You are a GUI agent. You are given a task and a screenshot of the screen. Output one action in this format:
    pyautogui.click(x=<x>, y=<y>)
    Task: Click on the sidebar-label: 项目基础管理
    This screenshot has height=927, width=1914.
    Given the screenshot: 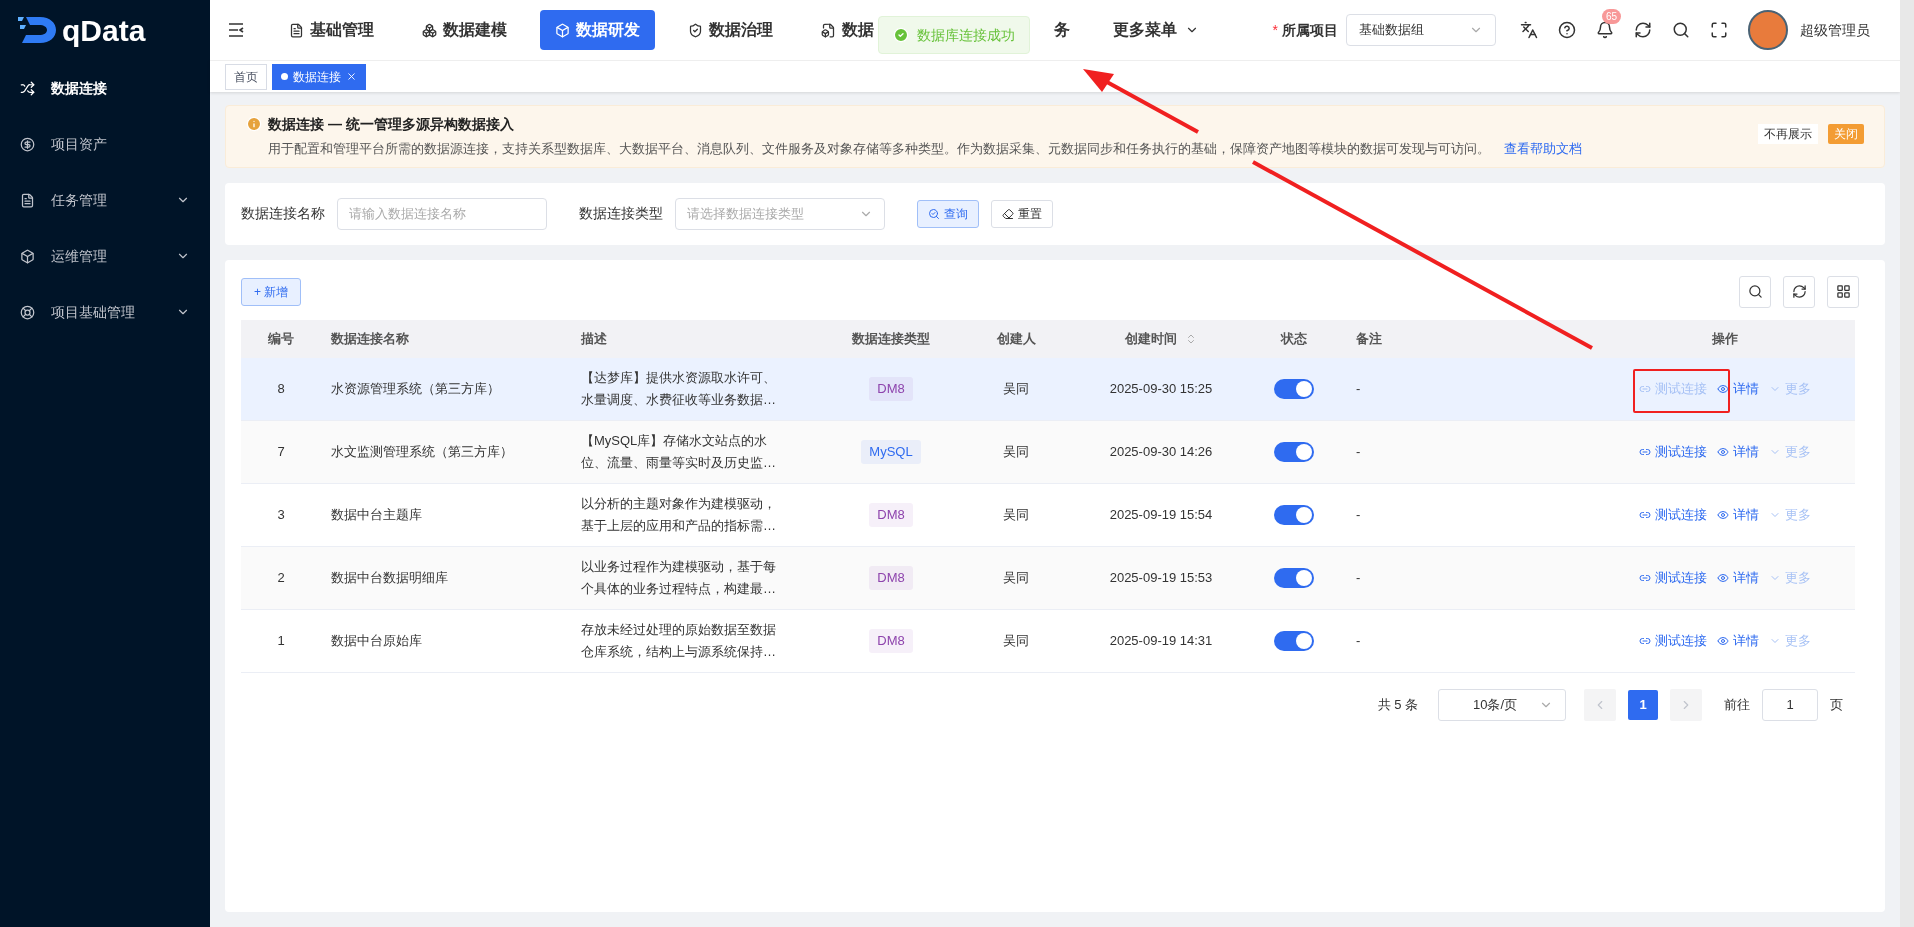 What is the action you would take?
    pyautogui.click(x=93, y=312)
    